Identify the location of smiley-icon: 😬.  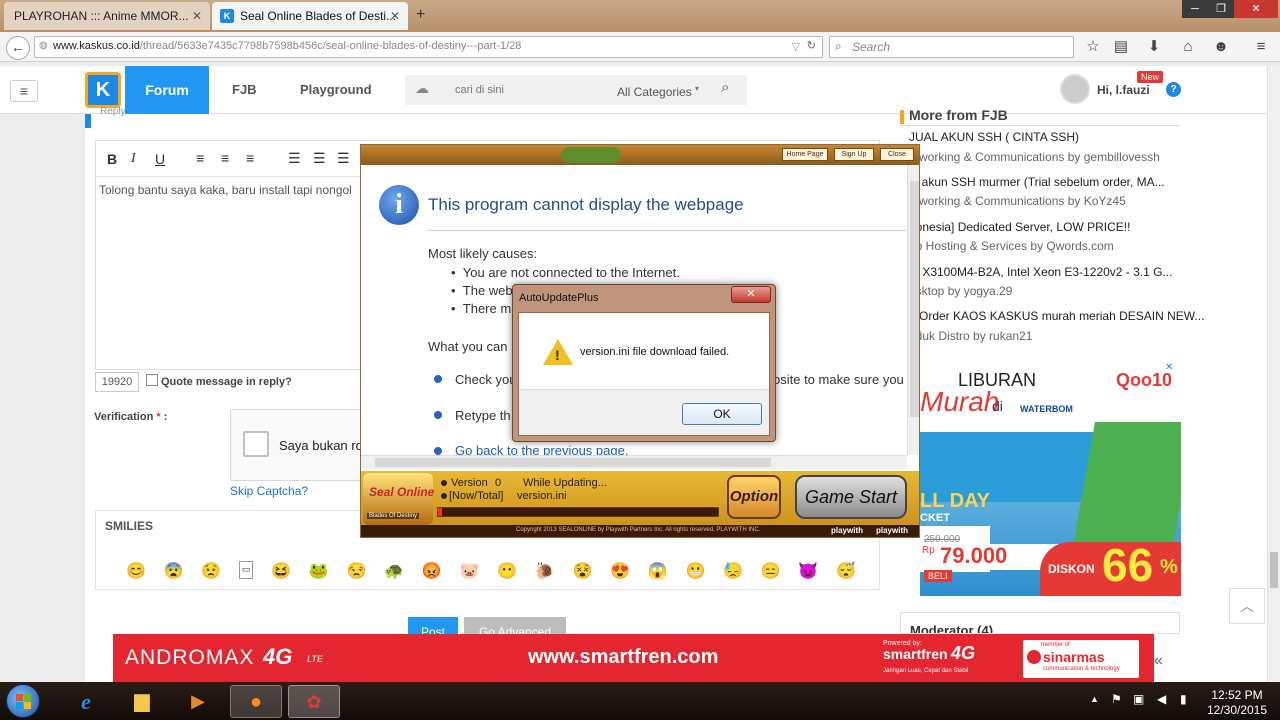
(695, 570).